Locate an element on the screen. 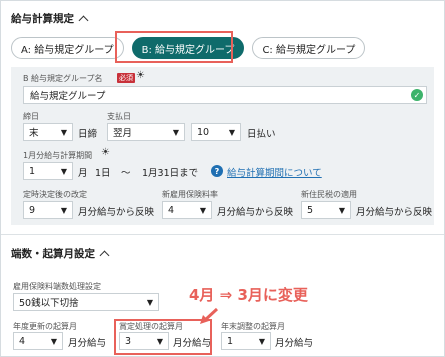 The image size is (445, 357). field-label-year-end: 年末調整の起算月 is located at coordinates (253, 326).